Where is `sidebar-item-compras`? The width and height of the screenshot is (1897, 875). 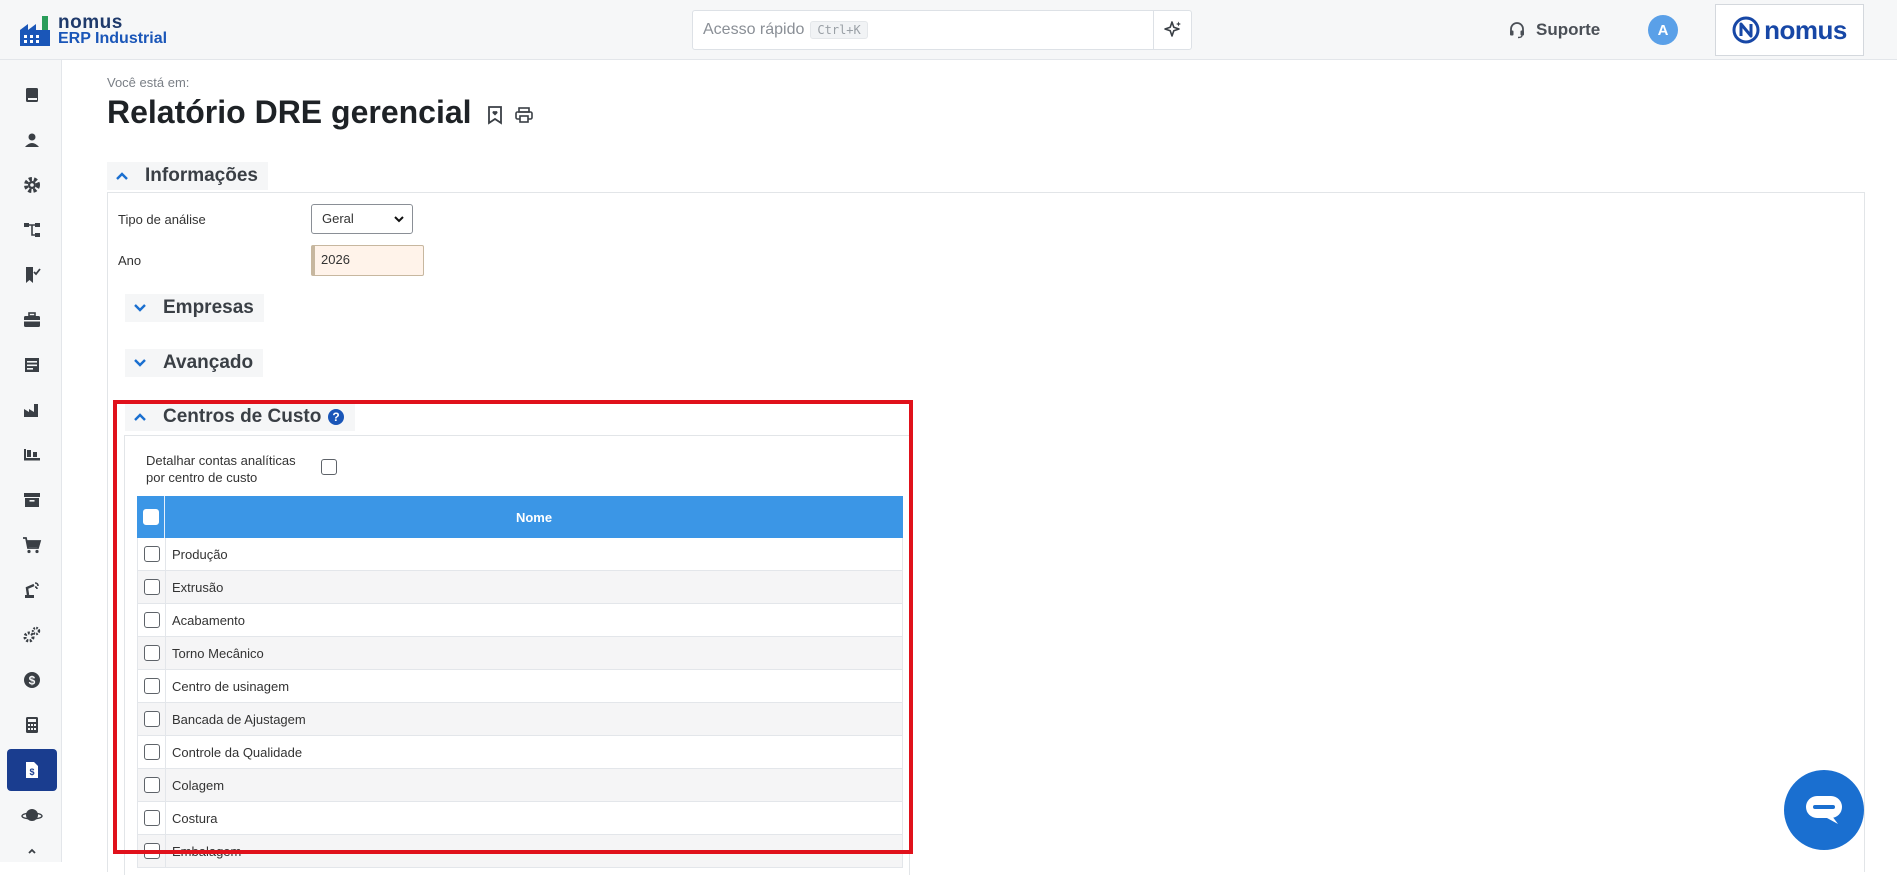
sidebar-item-compras is located at coordinates (32, 545).